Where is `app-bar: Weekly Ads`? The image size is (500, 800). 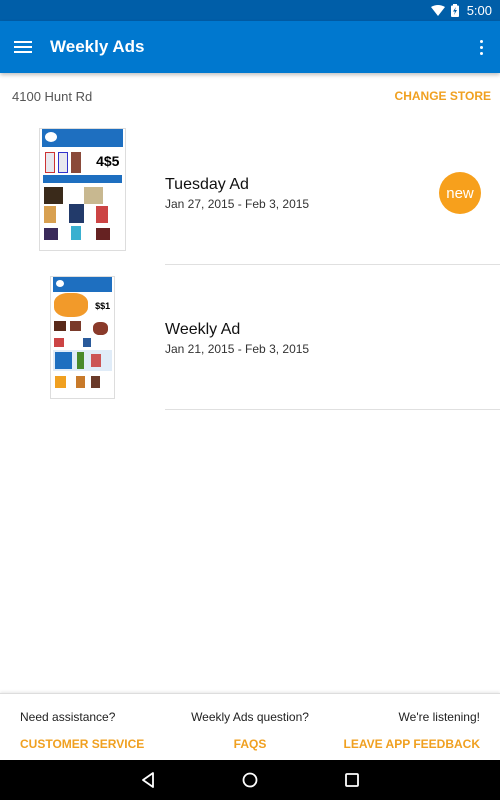 app-bar: Weekly Ads is located at coordinates (250, 47).